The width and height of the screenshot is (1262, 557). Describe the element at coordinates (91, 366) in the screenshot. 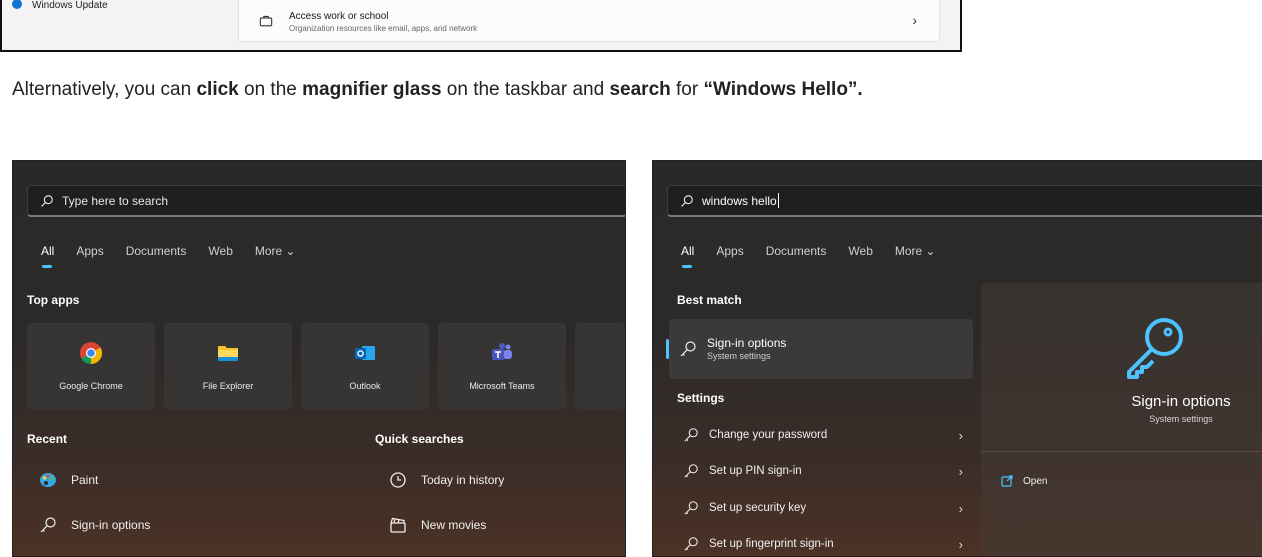

I see `app-tile-chrome: Google Chrome` at that location.